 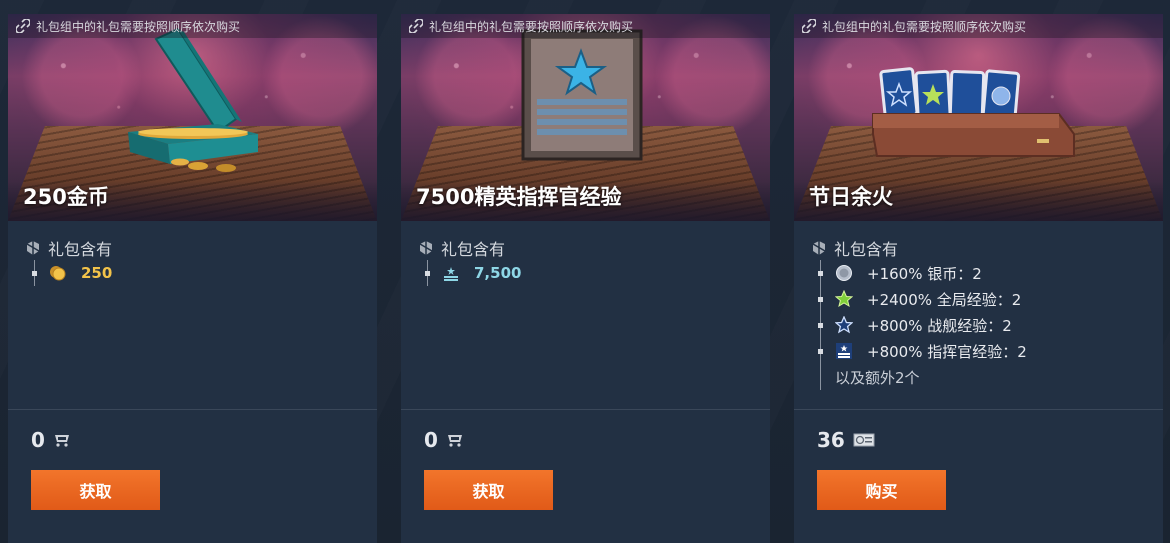 I want to click on buy-button: 购买, so click(x=881, y=490).